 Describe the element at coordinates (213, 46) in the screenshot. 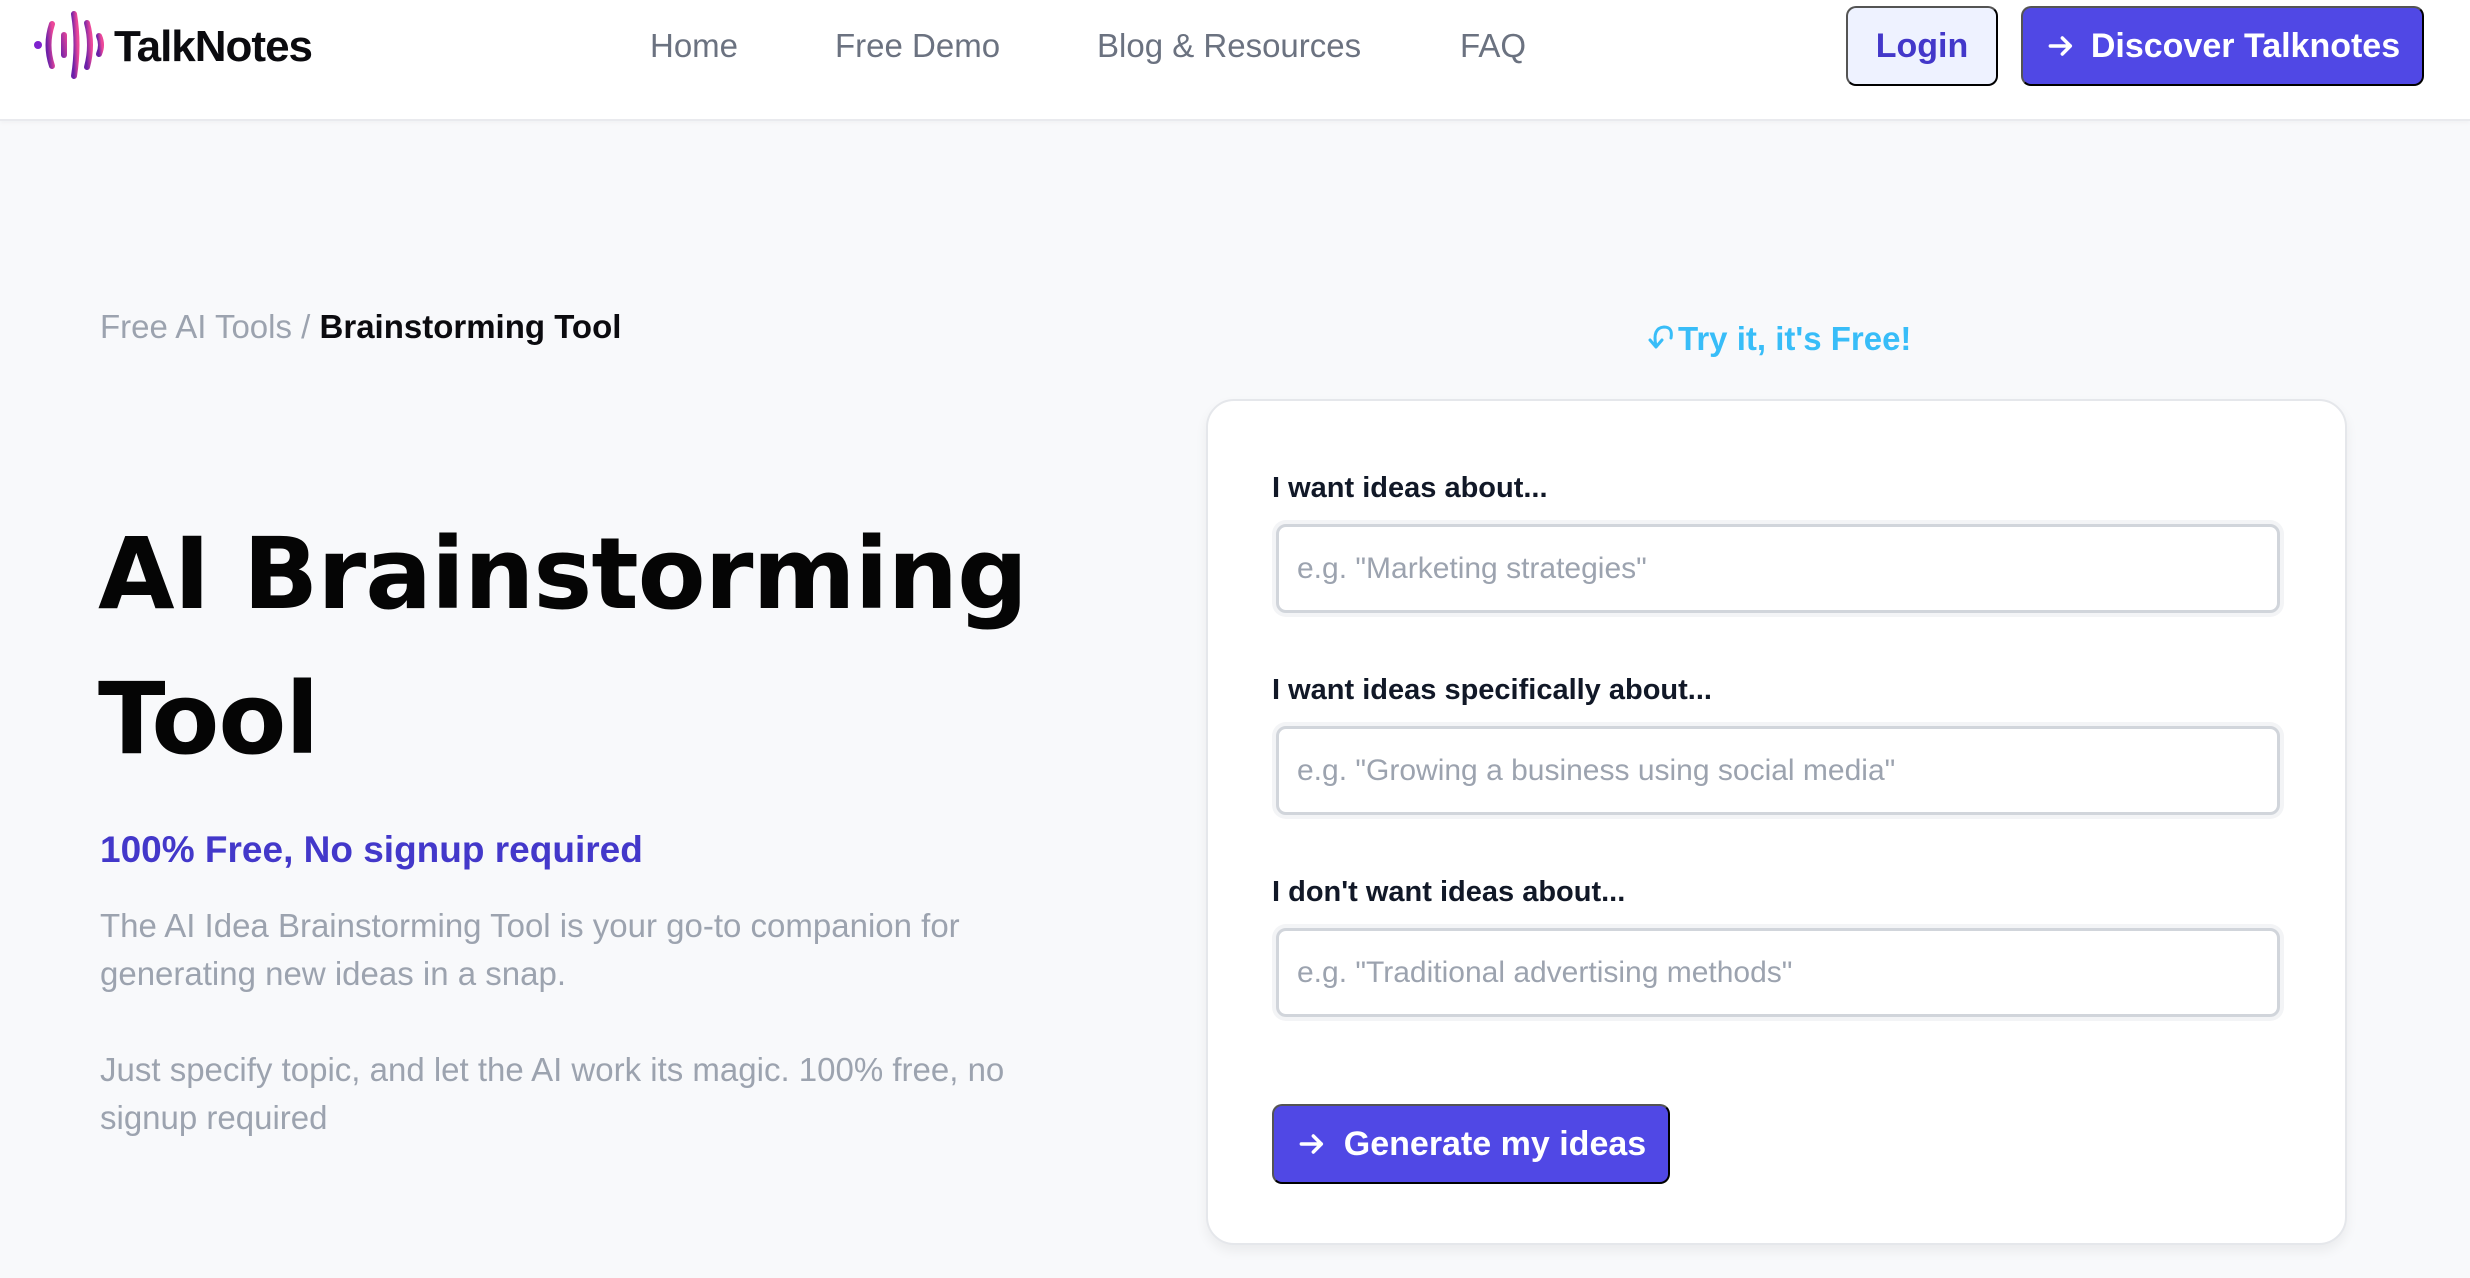

I see `logo-text: TalkNotes` at that location.